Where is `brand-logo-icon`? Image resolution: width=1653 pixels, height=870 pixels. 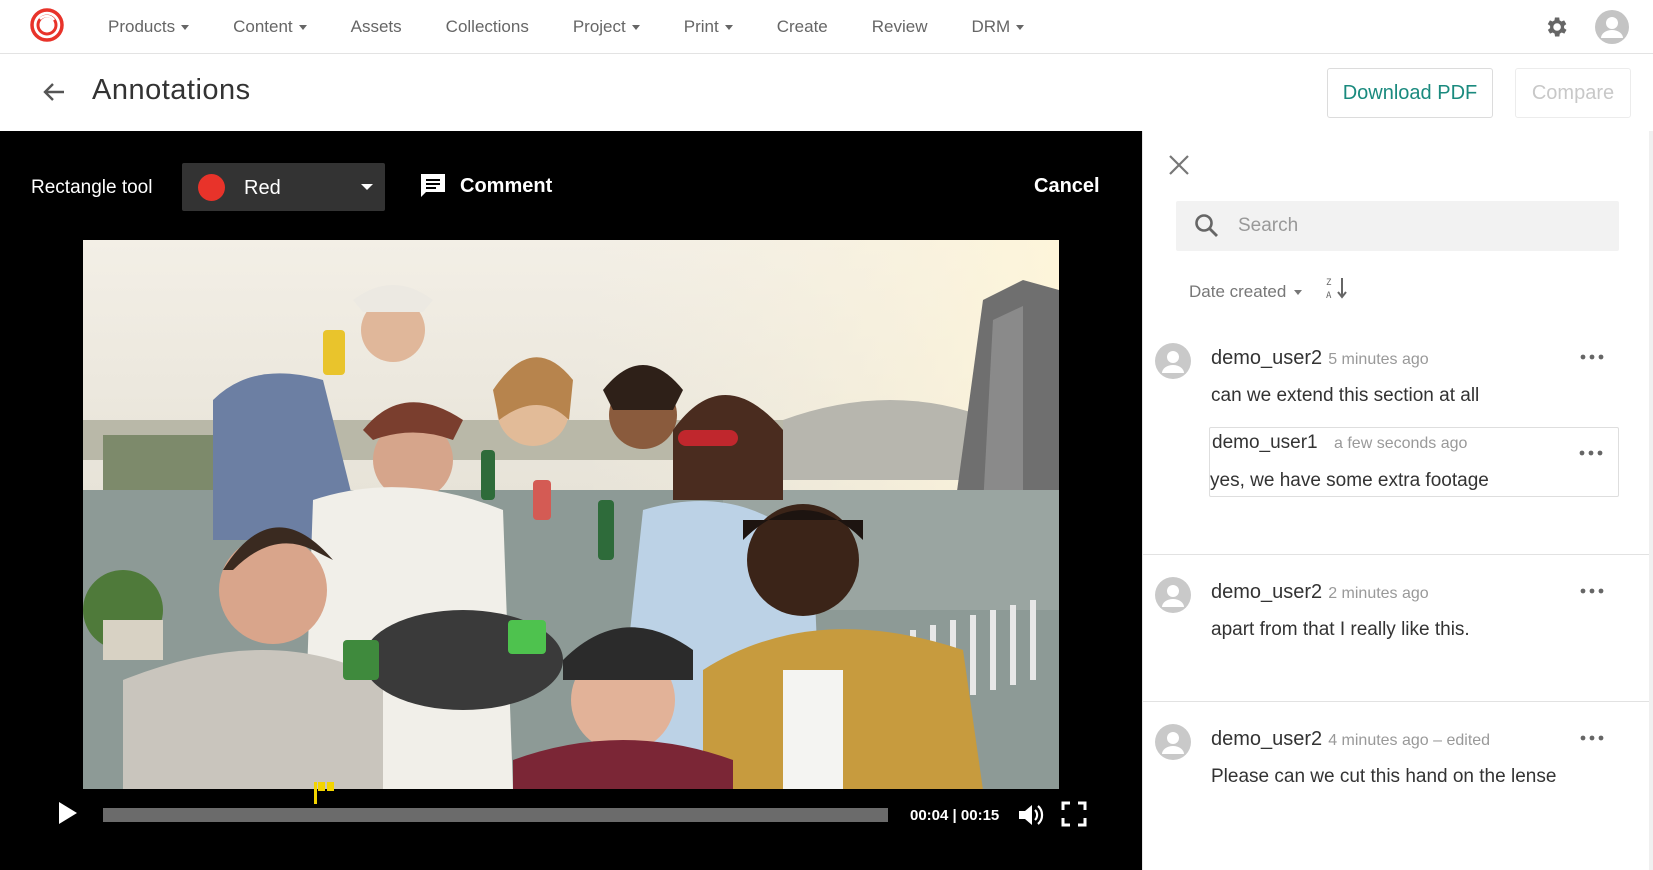
brand-logo-icon is located at coordinates (47, 25).